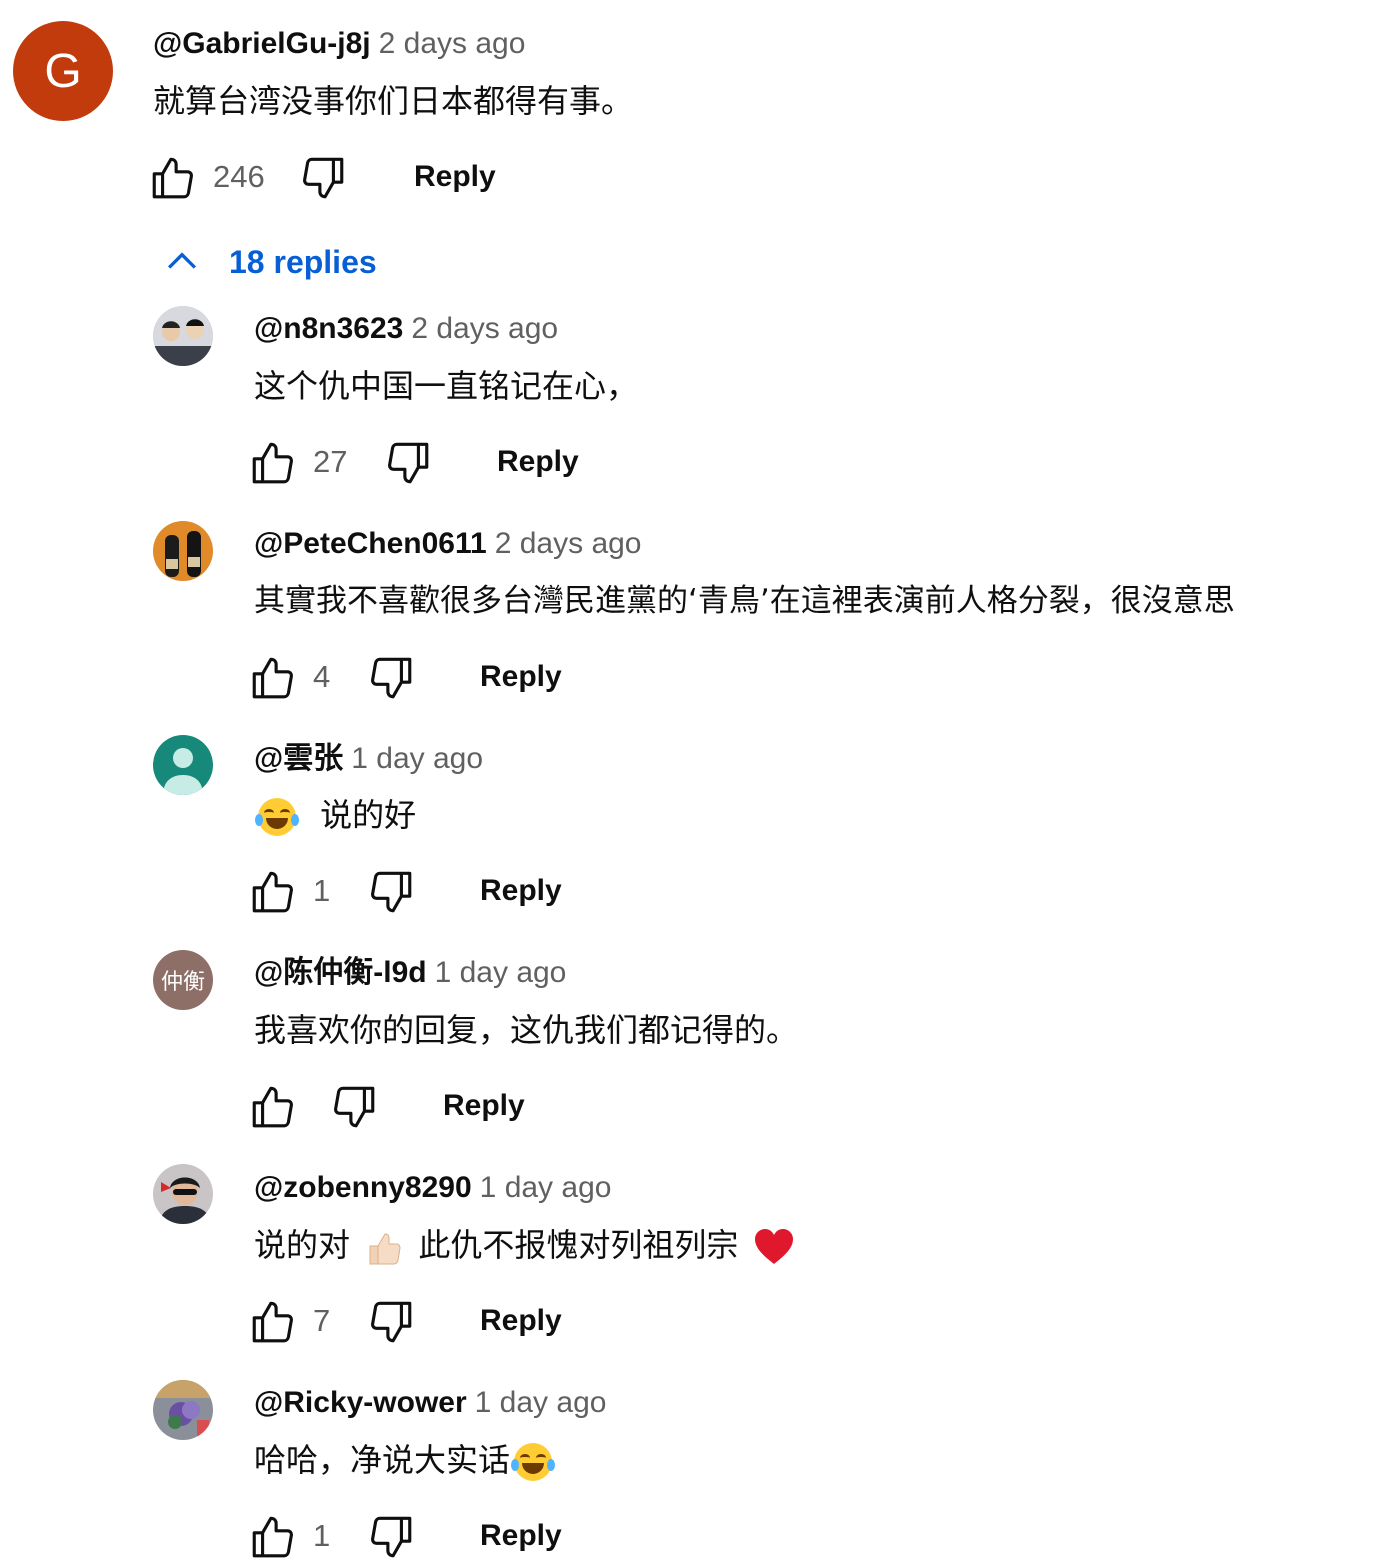  I want to click on author-name: @陈仲衡-l9d, so click(340, 972).